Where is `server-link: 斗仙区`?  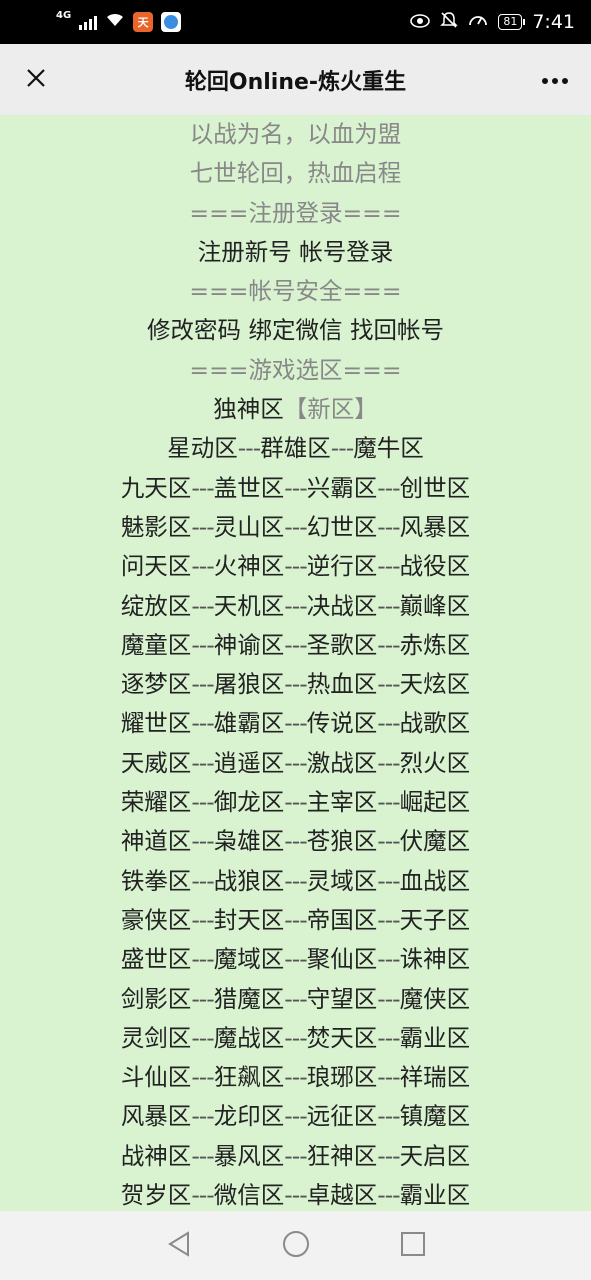
server-link: 斗仙区 is located at coordinates (156, 1077).